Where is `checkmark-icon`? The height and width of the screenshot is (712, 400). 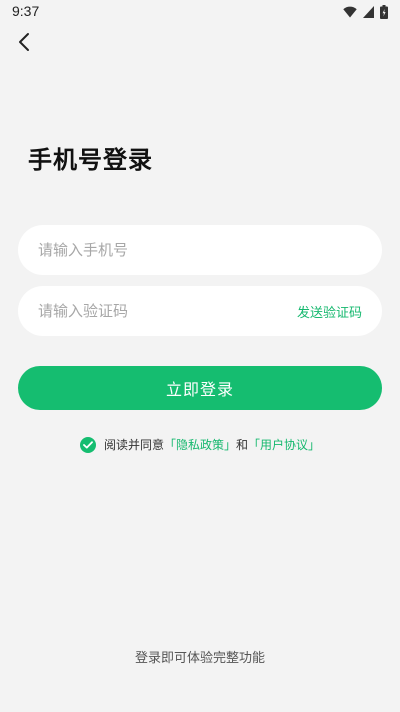
checkmark-icon is located at coordinates (88, 444).